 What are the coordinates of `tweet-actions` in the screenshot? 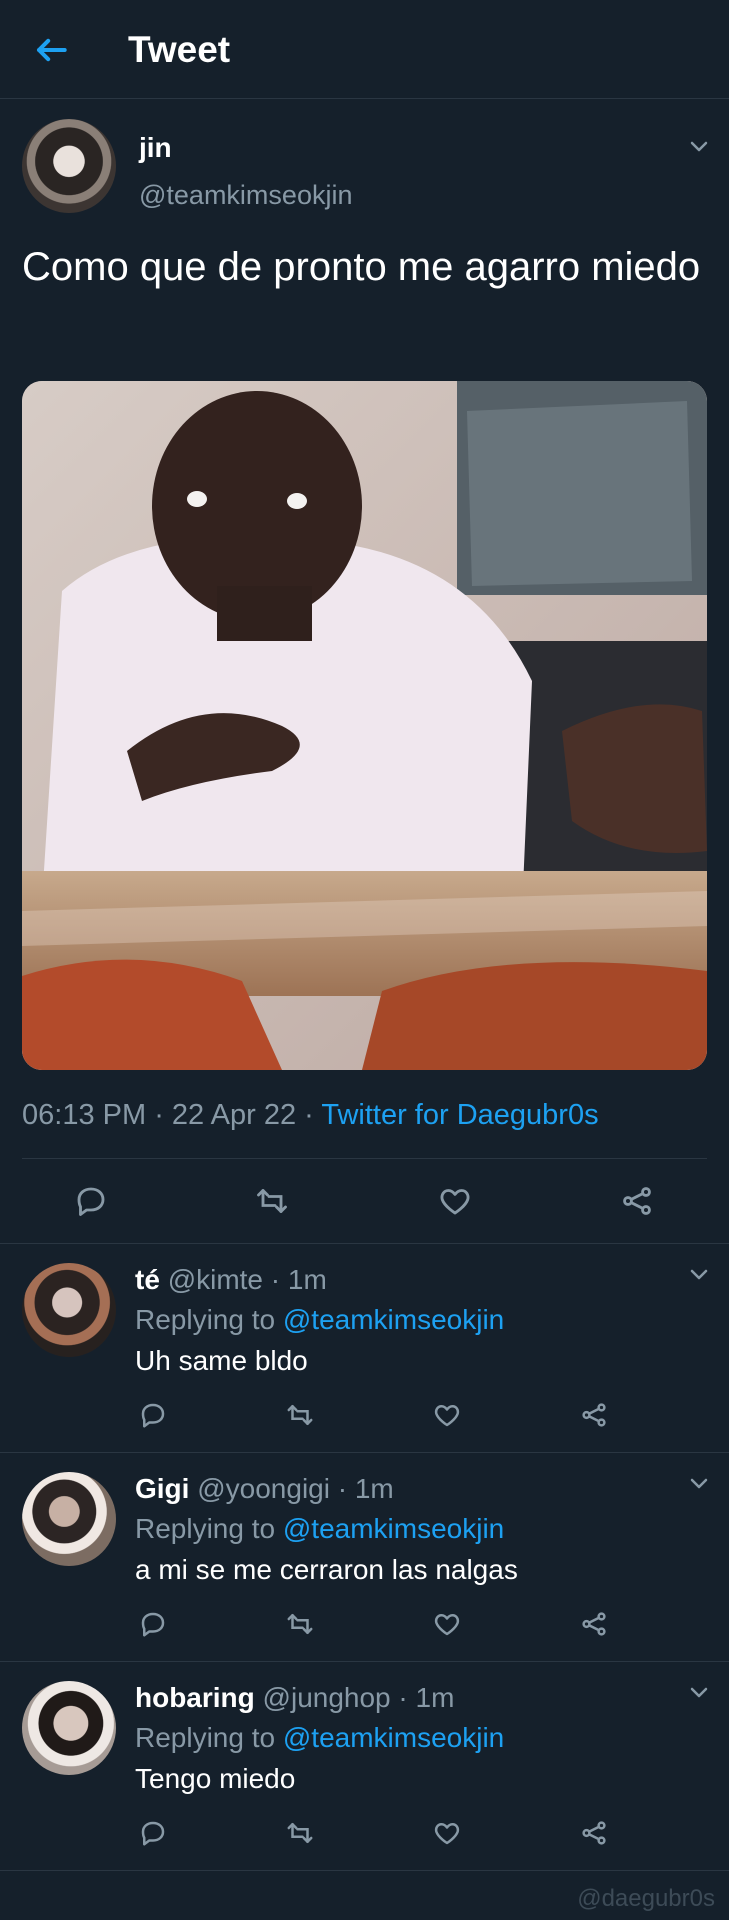 It's located at (364, 1202).